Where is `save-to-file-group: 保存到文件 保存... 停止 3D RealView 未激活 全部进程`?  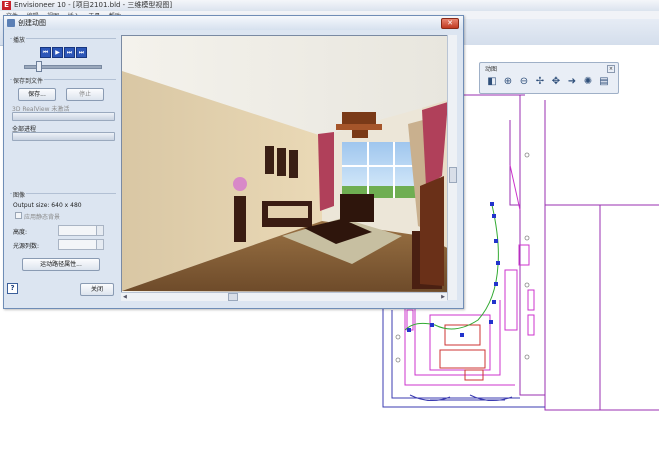 save-to-file-group: 保存到文件 保存... 停止 3D RealView 未激活 全部进程 is located at coordinates (63, 108).